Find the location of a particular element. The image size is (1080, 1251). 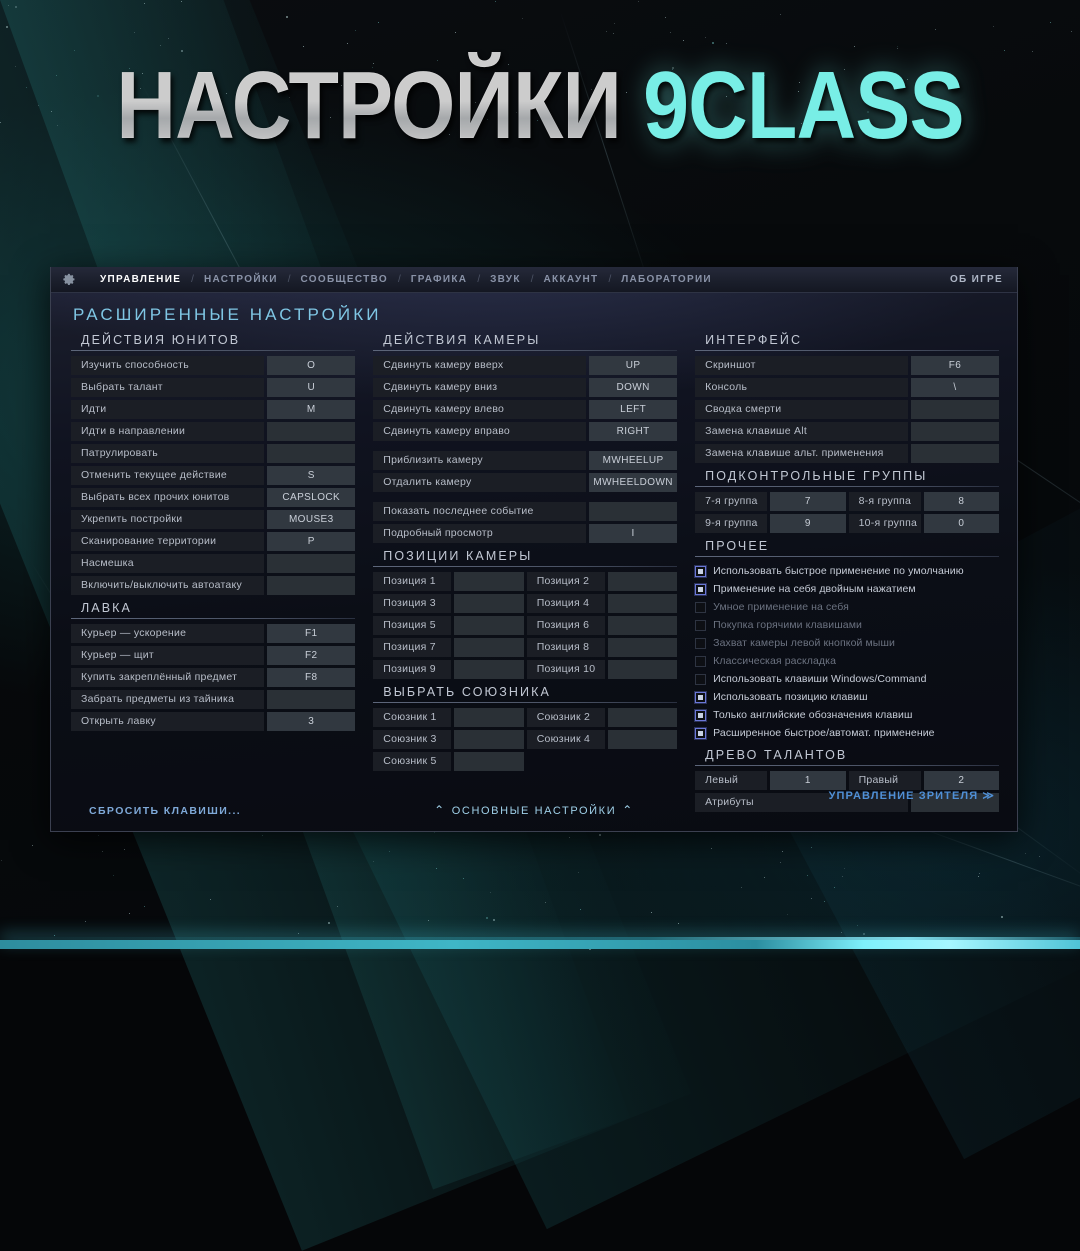

control-group-cell: 9-я группа9 is located at coordinates (770, 523).